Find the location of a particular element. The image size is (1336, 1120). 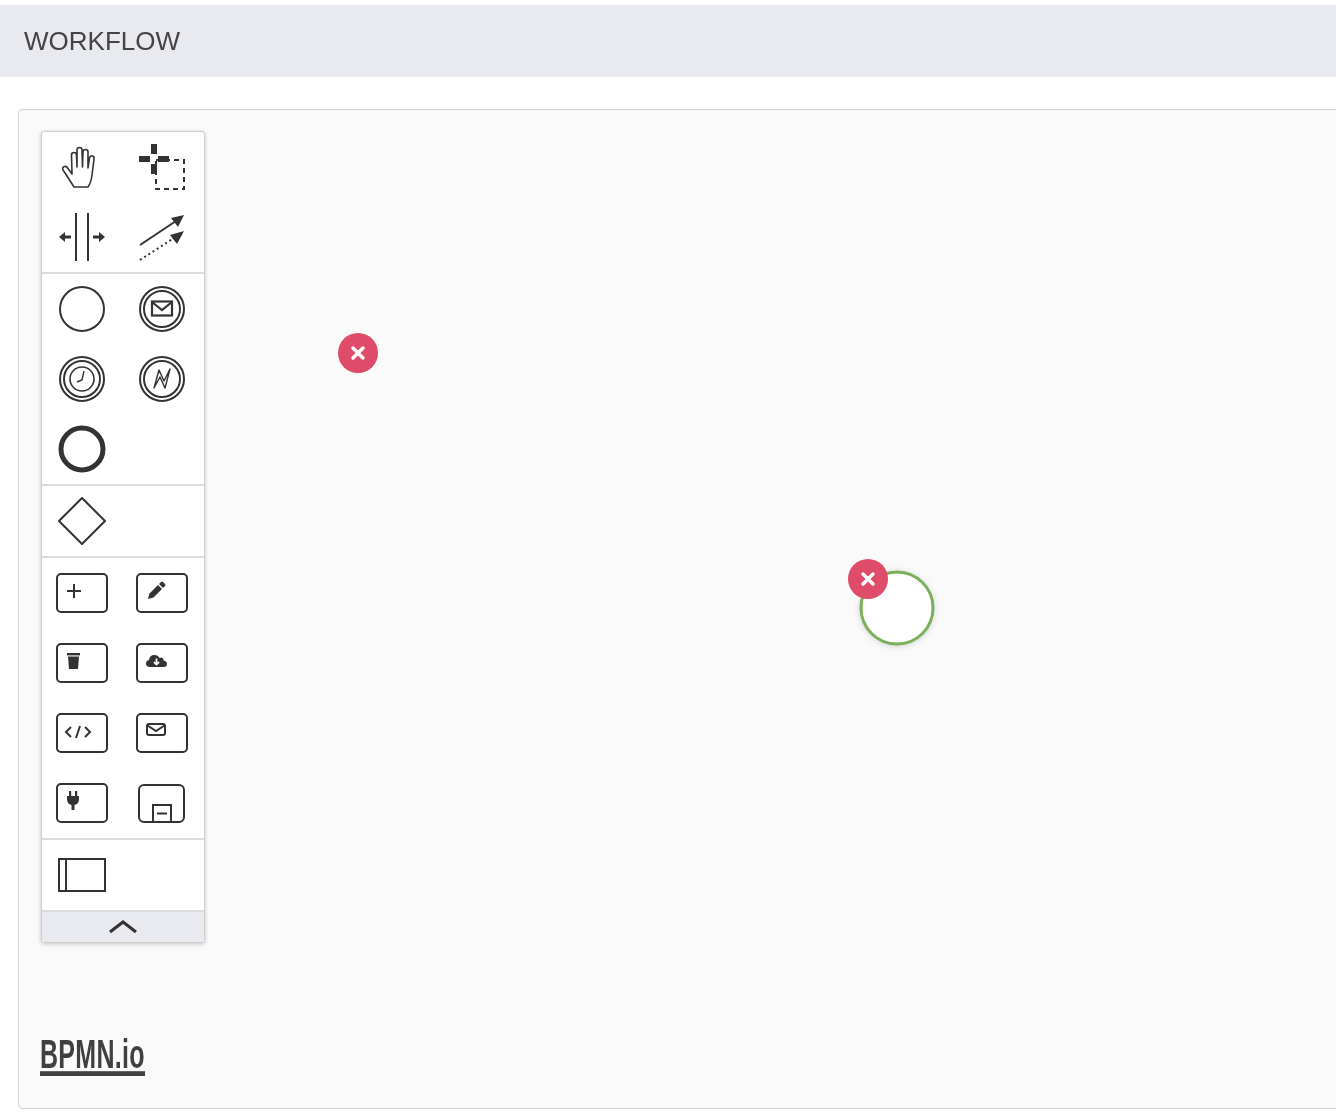

chevron-icon is located at coordinates (123, 927).